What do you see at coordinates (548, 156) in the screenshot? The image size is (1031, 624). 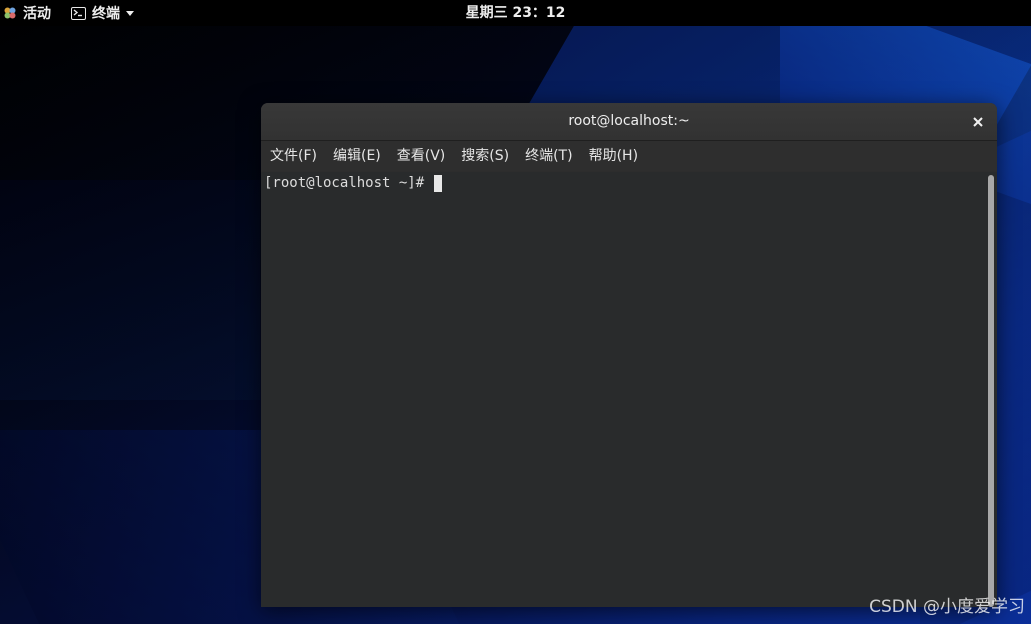 I see `menu-terminal: 终端(T)` at bounding box center [548, 156].